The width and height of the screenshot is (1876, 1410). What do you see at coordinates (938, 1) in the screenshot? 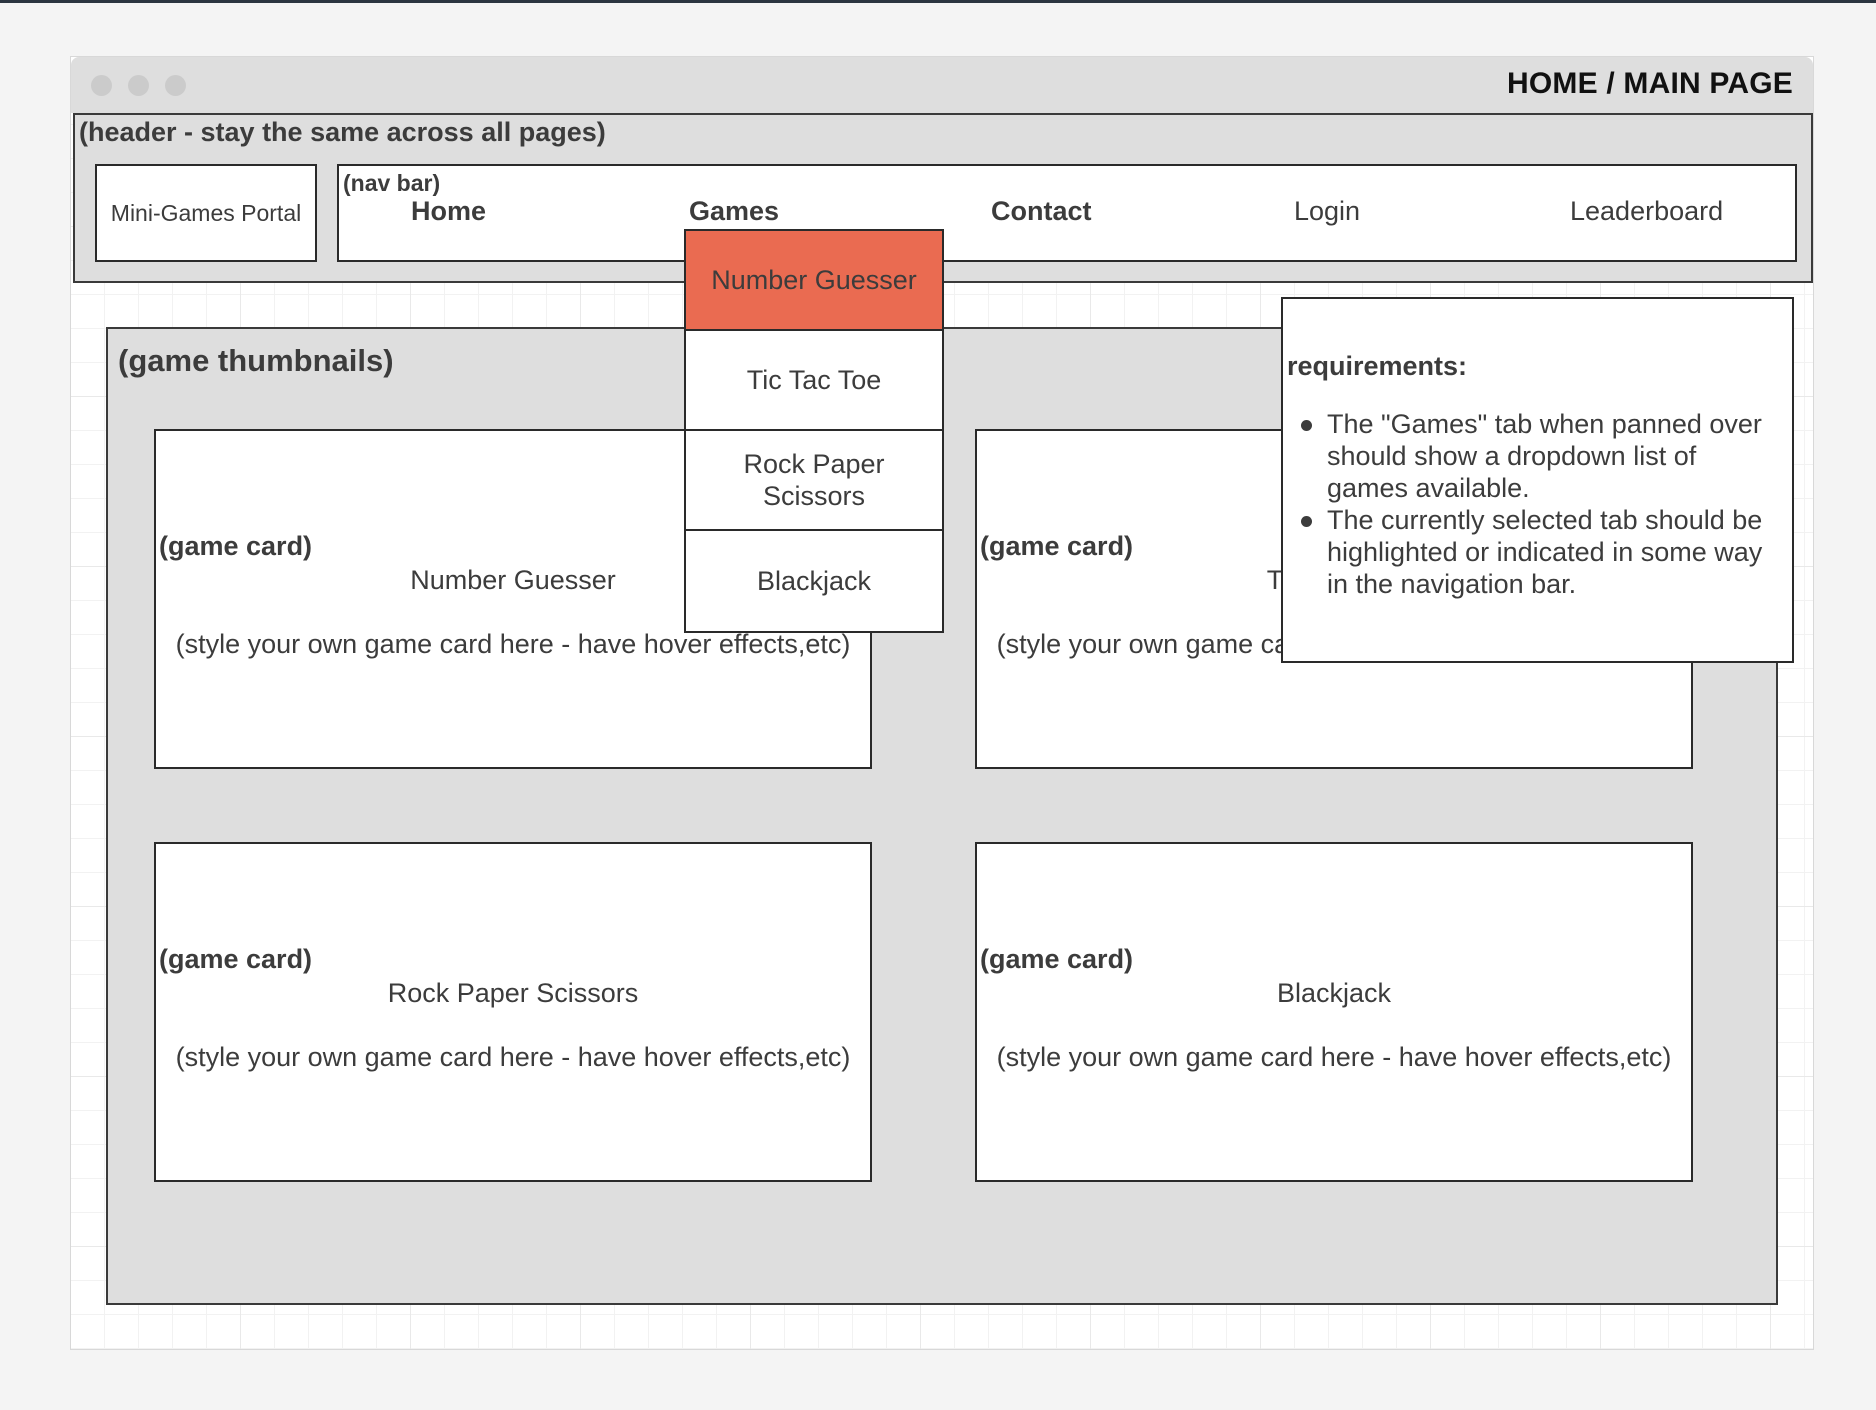
I see `top-border-line` at bounding box center [938, 1].